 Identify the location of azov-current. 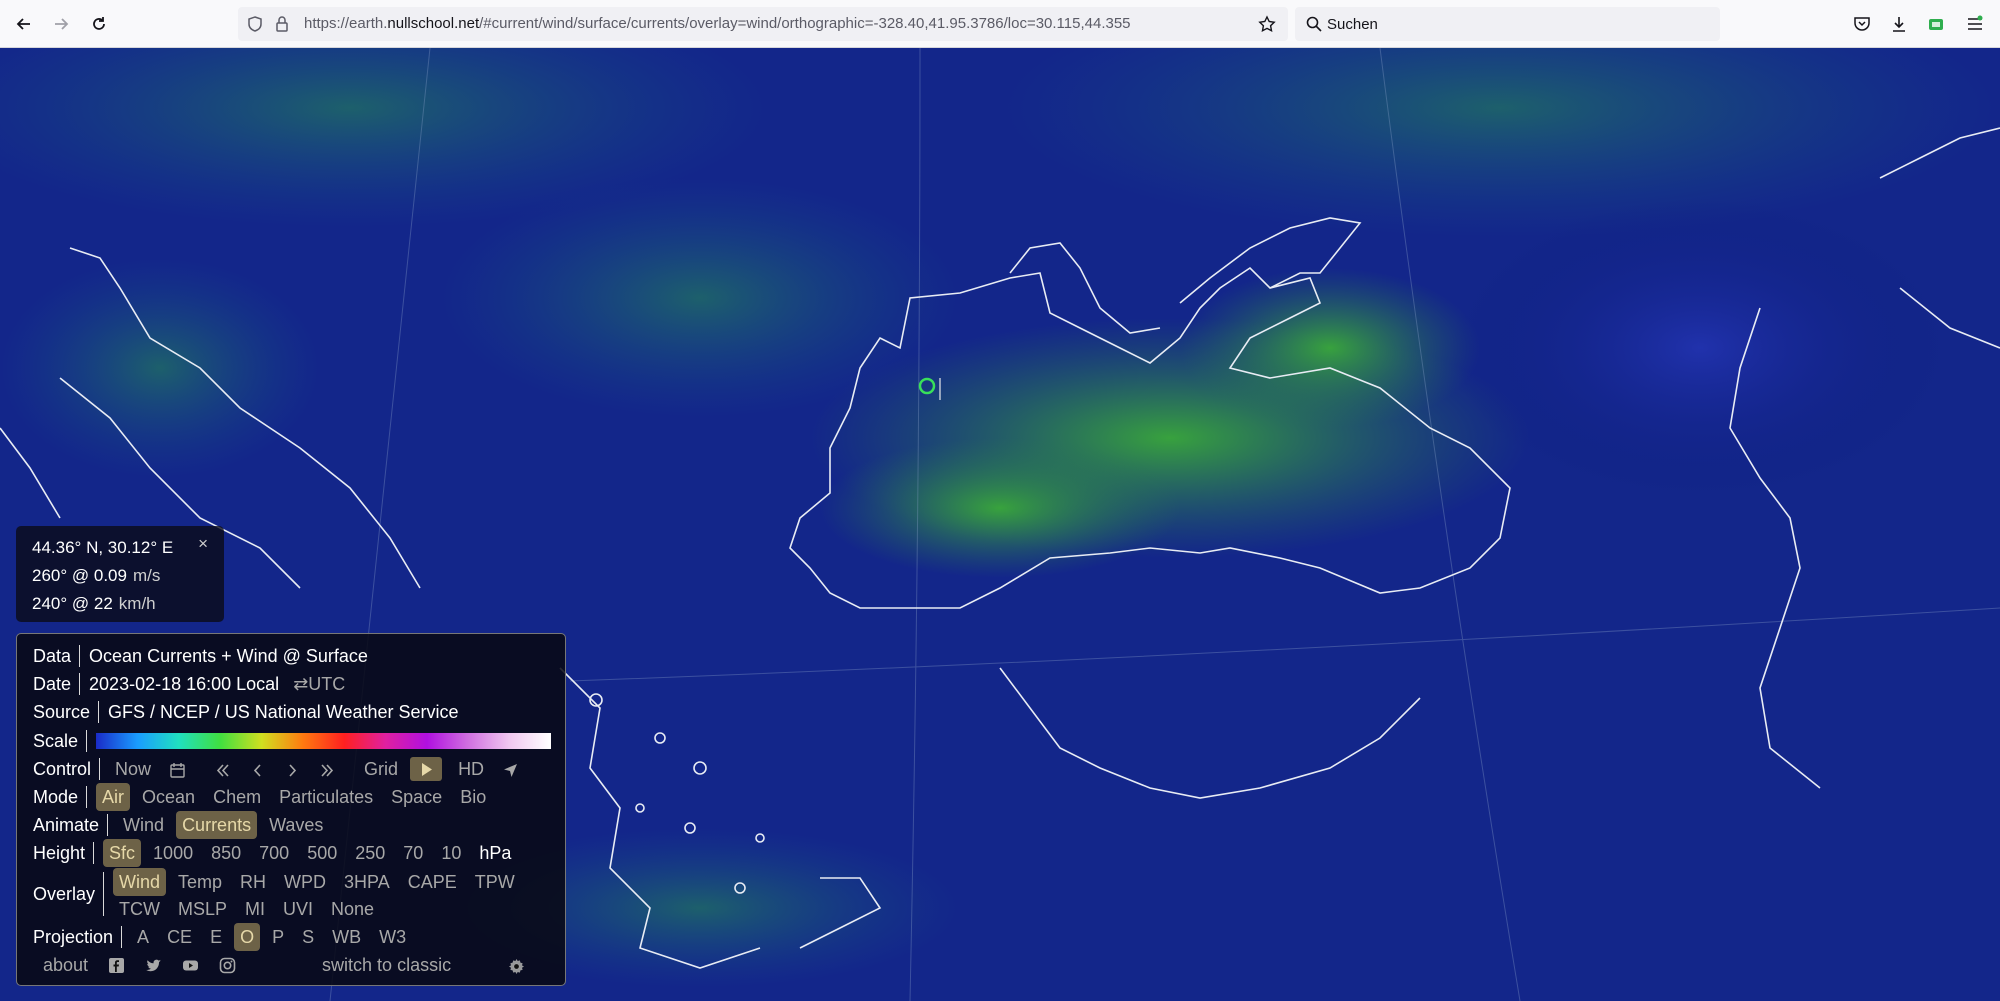
(1330, 348).